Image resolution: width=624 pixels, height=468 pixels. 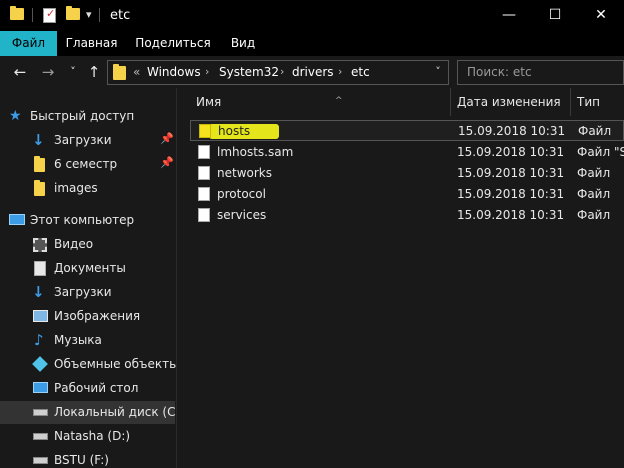 I want to click on tab-share: Поделиться, so click(x=173, y=43).